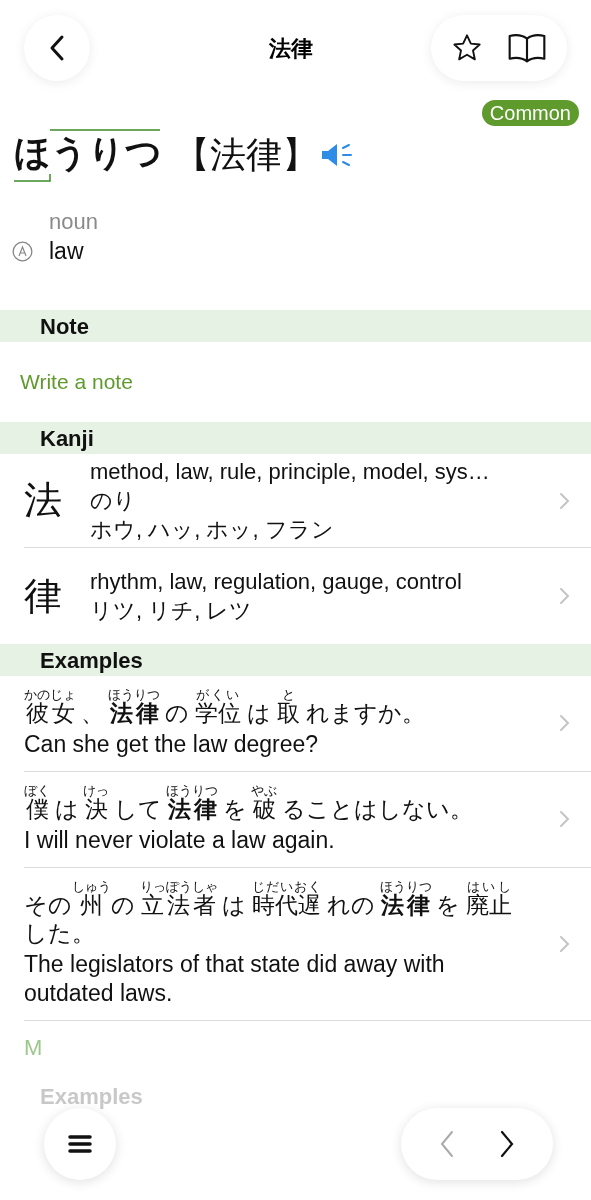 The height and width of the screenshot is (1200, 591). Describe the element at coordinates (249, 803) in the screenshot. I see `example-sentence: 僕 ぼく は 決 けっ して 法律 ほうりつ を 破 やぶ ることはしない。` at that location.